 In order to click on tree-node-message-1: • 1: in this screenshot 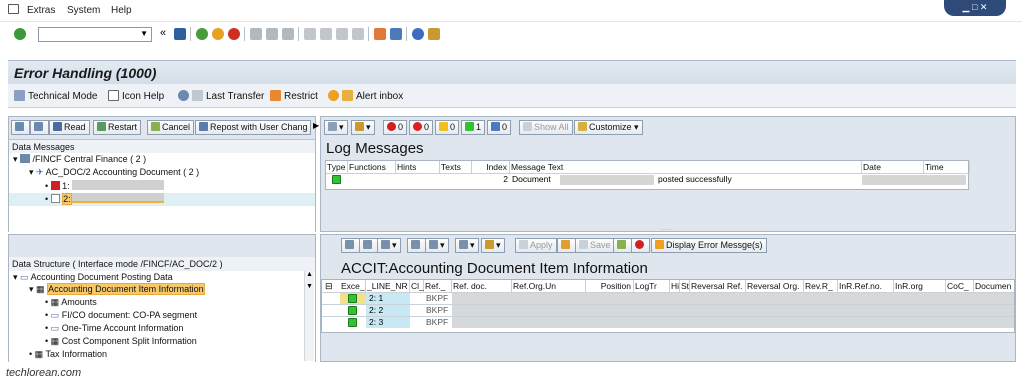, I will do `click(104, 185)`.